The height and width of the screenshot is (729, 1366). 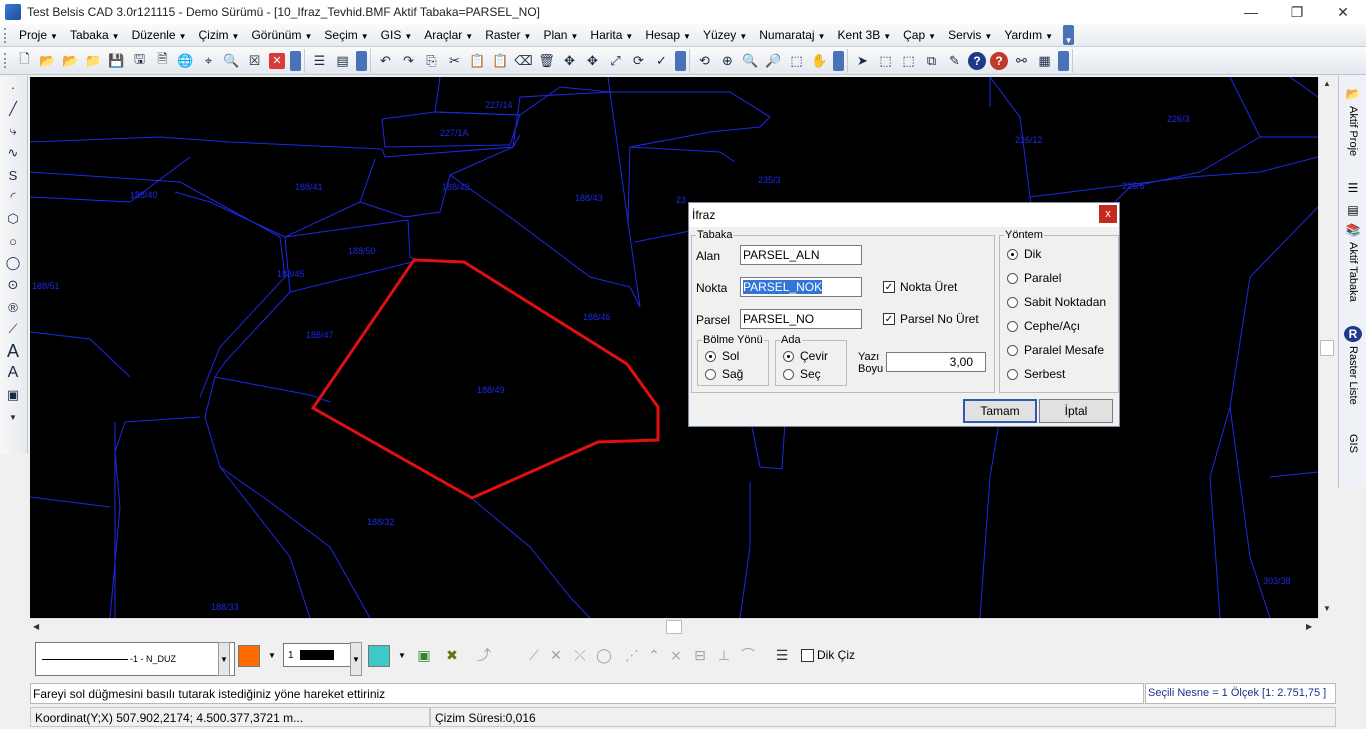 What do you see at coordinates (320, 61) in the screenshot?
I see `layers-icon: ☰` at bounding box center [320, 61].